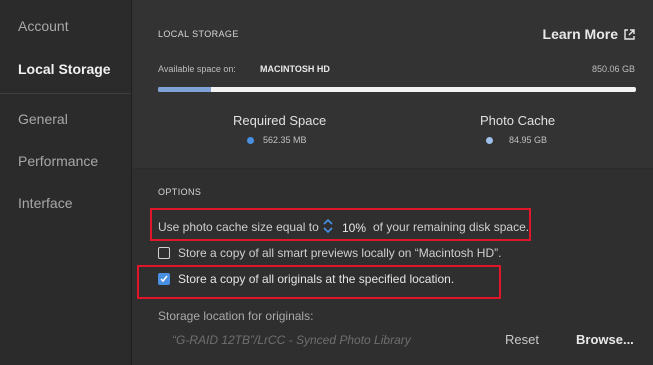 The height and width of the screenshot is (365, 653). I want to click on sidebar-item-local-storage: Local Storage, so click(64, 69).